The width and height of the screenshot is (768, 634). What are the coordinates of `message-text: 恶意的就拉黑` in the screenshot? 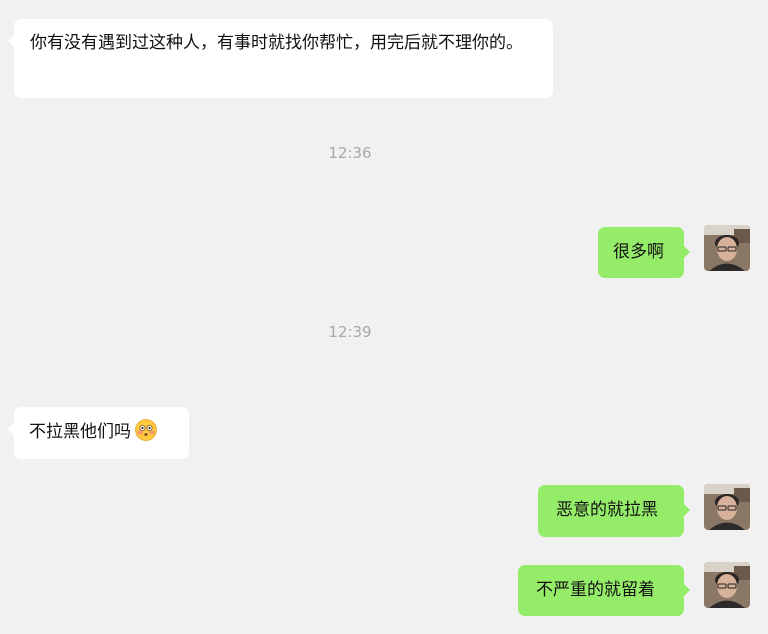 It's located at (607, 510).